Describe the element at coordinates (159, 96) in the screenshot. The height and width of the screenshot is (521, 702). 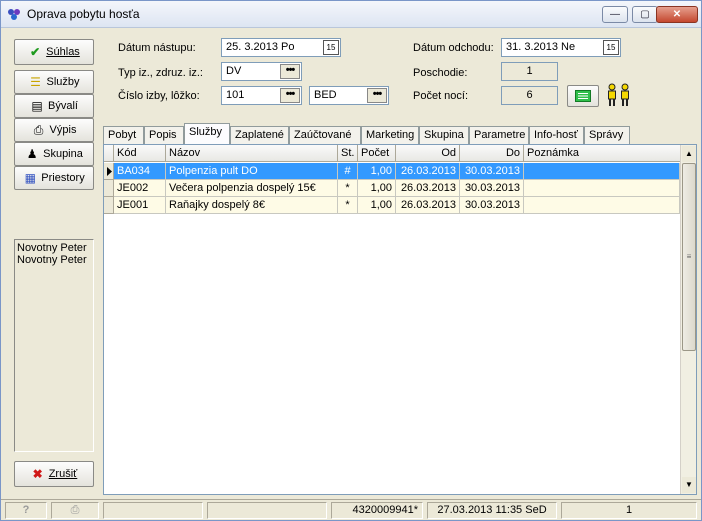
I see `room-label: Číslo izby, lôžko:` at that location.